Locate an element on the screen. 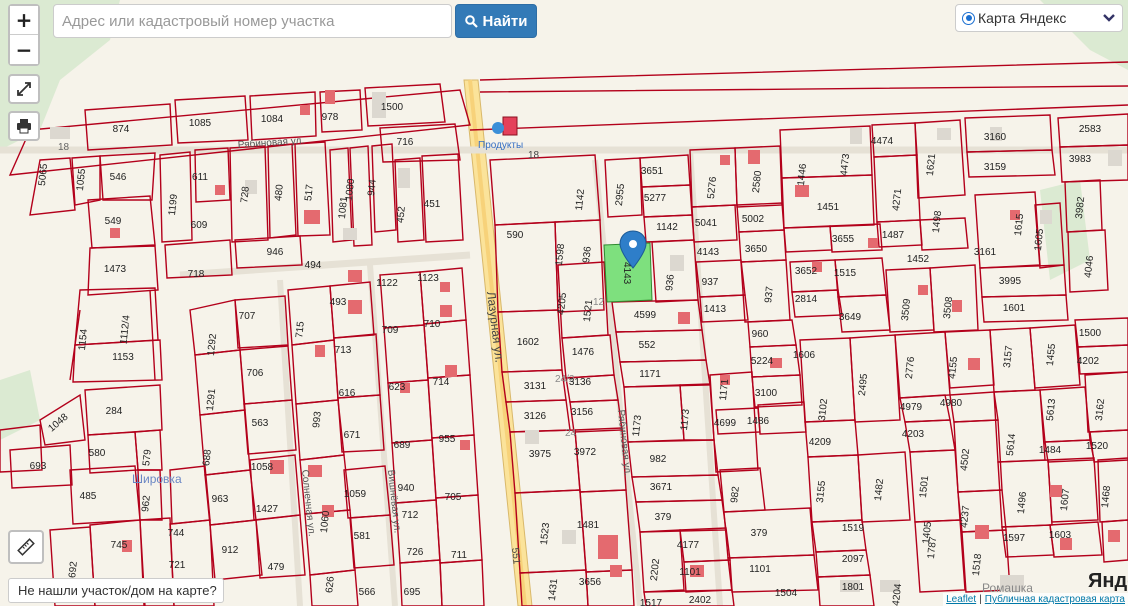  parcel-number: 4204 is located at coordinates (897, 594).